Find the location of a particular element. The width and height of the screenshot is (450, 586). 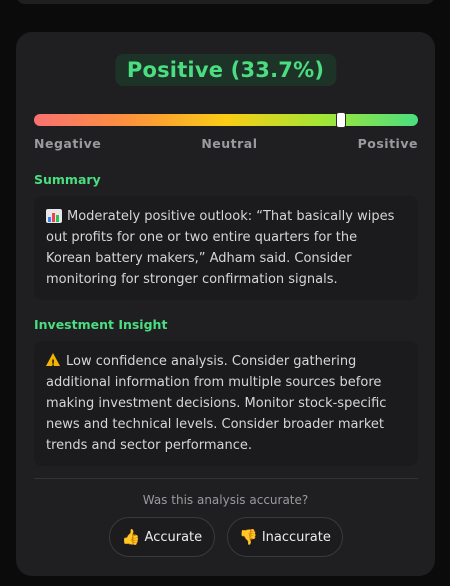

gauge-label-positive: Positive is located at coordinates (387, 143).